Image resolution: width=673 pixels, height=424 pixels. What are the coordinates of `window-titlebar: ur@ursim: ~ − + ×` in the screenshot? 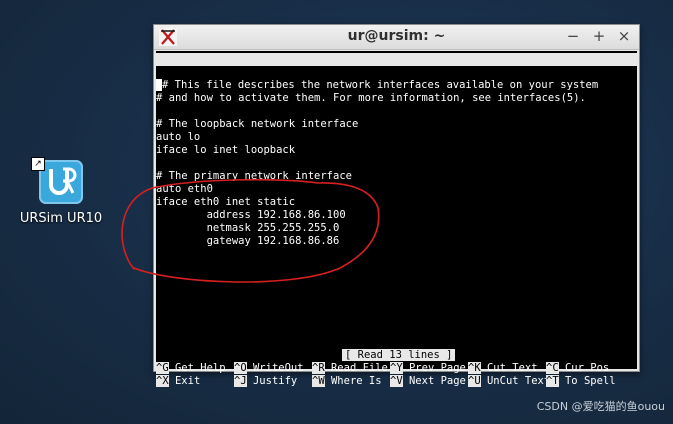 It's located at (396, 37).